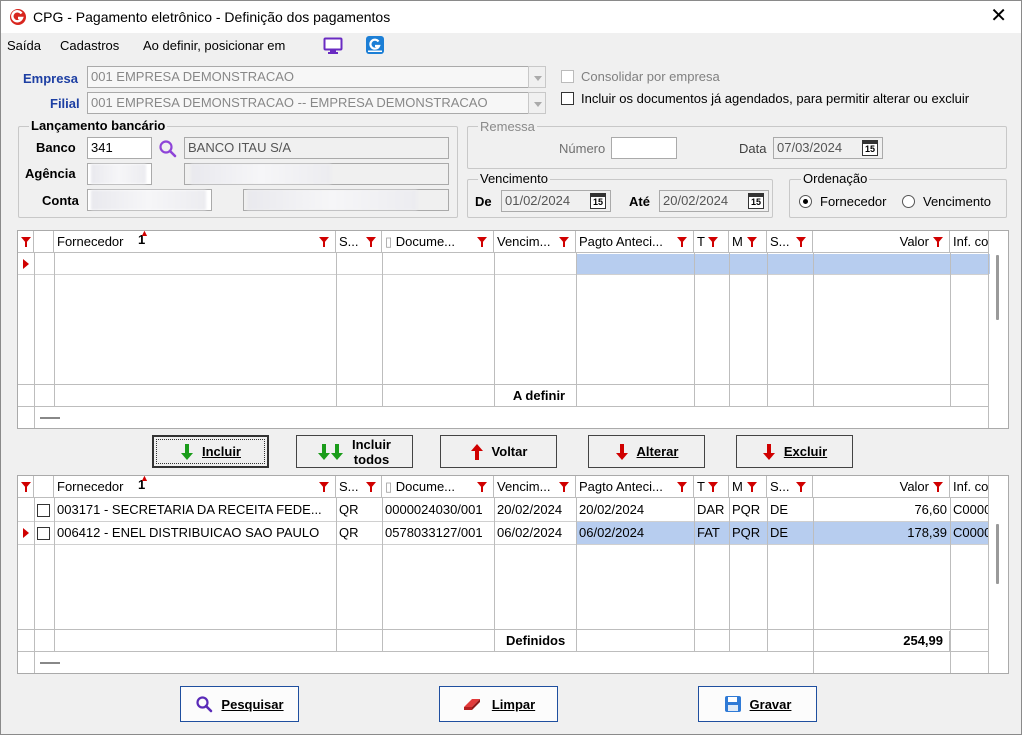 The image size is (1022, 735). Describe the element at coordinates (89, 45) in the screenshot. I see `menu-cadastros: Cadastros` at that location.